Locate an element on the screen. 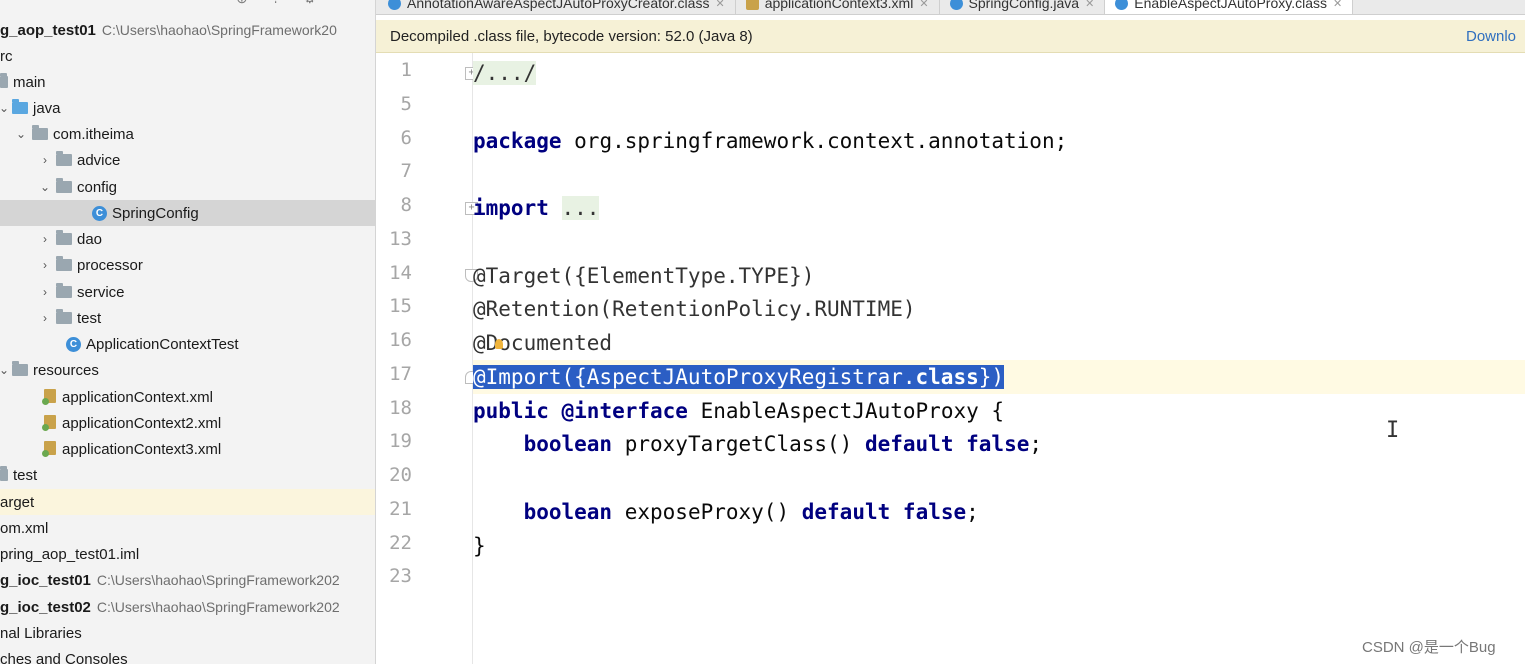  tree-item-label: dao is located at coordinates (90, 239).